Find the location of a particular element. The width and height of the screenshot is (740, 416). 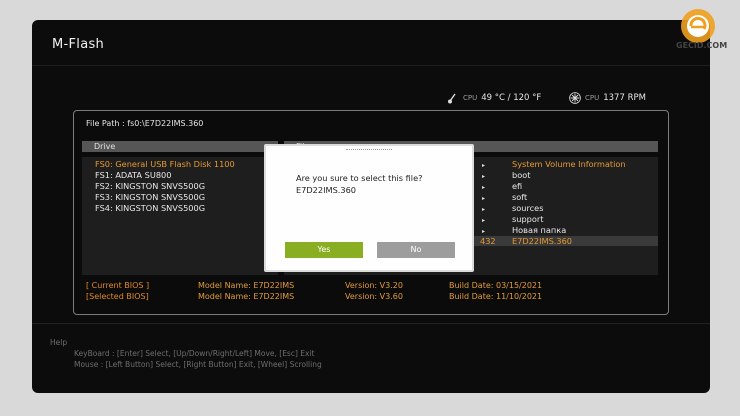

cpu-temp-label: CPU is located at coordinates (470, 98).